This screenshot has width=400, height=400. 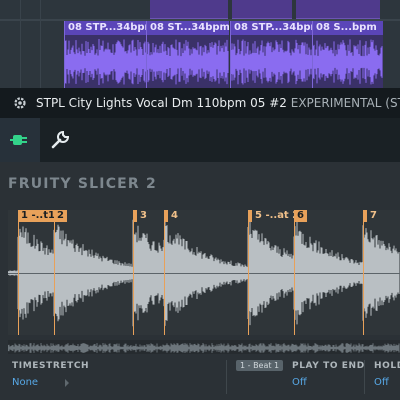 What do you see at coordinates (381, 382) in the screenshot?
I see `hold-toggle: Off` at bounding box center [381, 382].